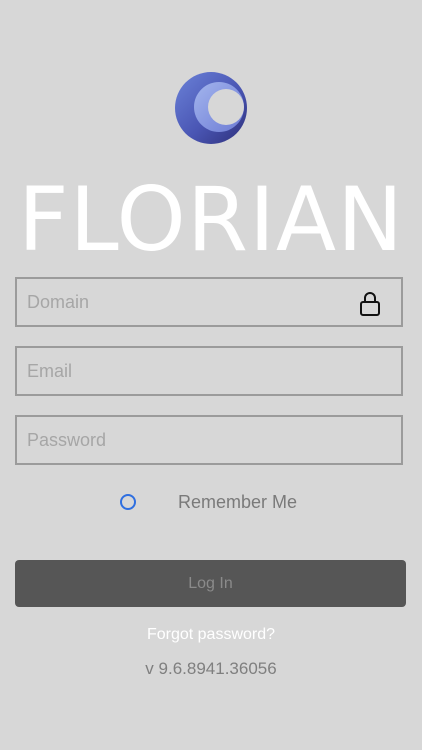 This screenshot has height=750, width=422. I want to click on password-field-container, so click(209, 440).